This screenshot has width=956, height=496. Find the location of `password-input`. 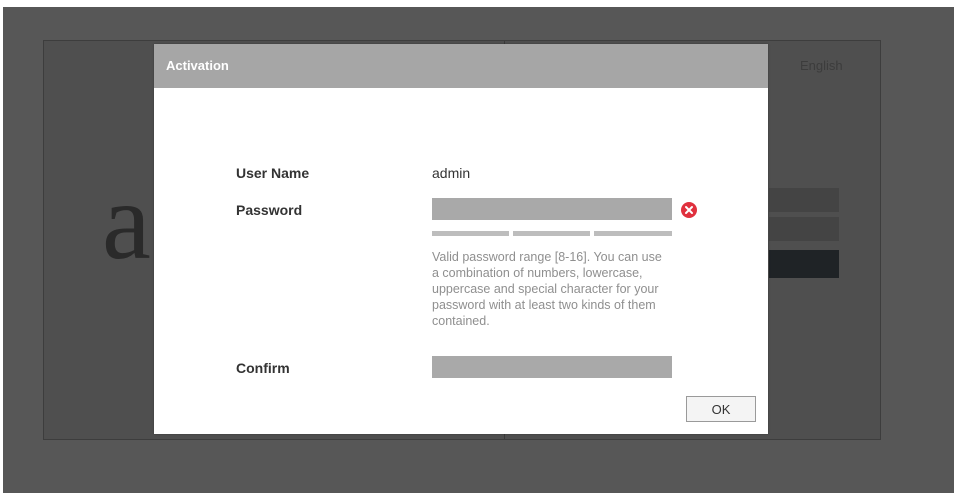

password-input is located at coordinates (552, 209).